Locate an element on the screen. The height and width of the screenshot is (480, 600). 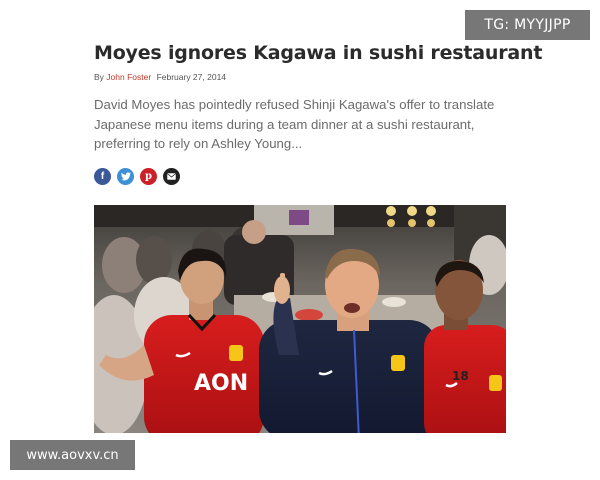
facebook-share-button: f is located at coordinates (102, 176).